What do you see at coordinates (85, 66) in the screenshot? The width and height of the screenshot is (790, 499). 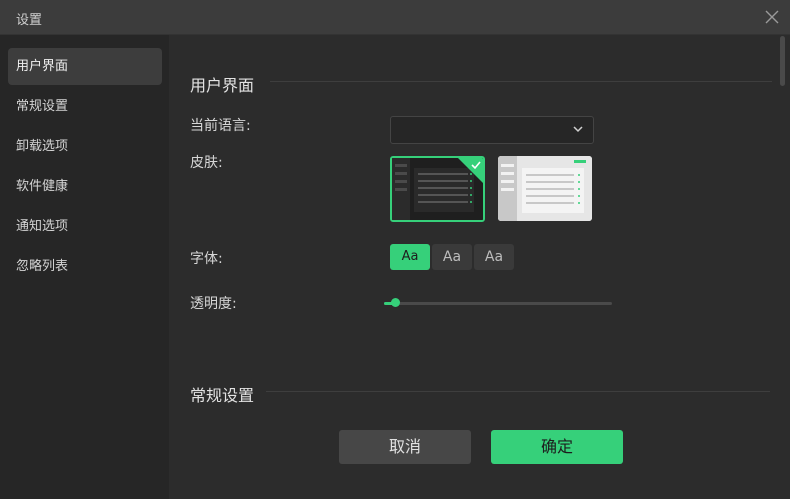 I see `sidebar-item-ui: 用户界面` at bounding box center [85, 66].